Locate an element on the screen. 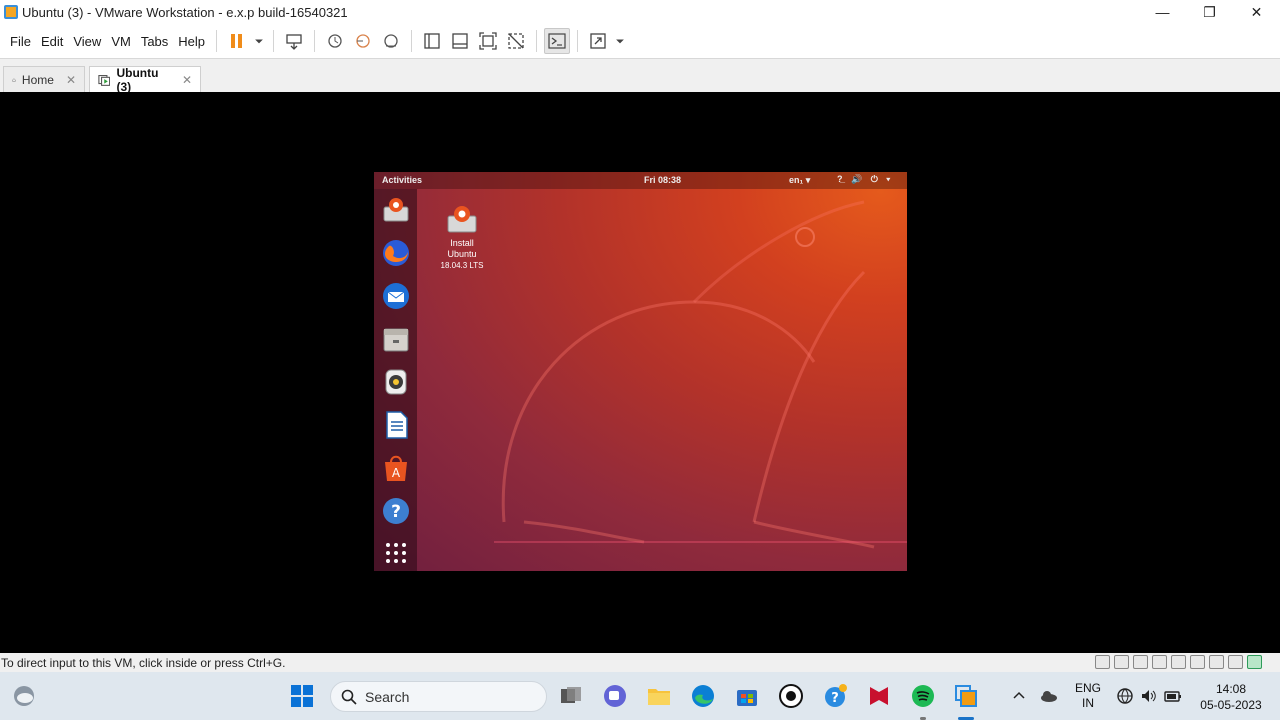  install-ubuntu-icon is located at coordinates (395, 209).